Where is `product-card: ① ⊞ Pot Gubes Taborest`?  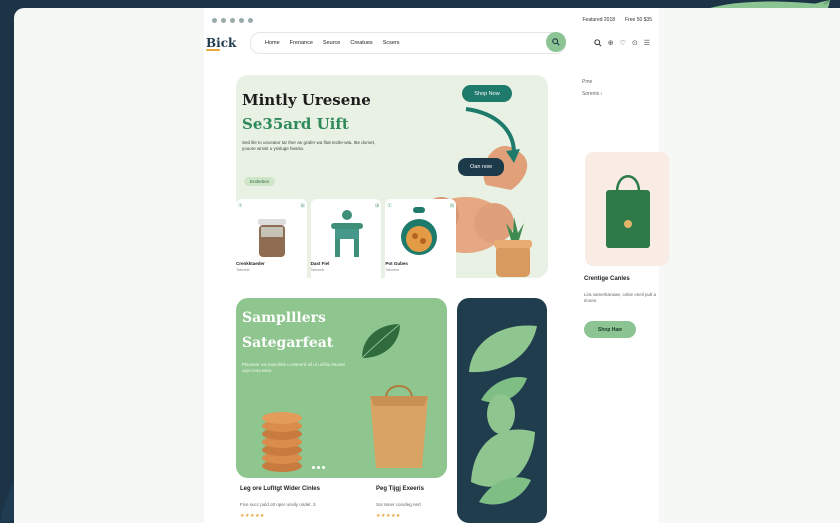 product-card: ① ⊞ Pot Gubes Taborest is located at coordinates (421, 238).